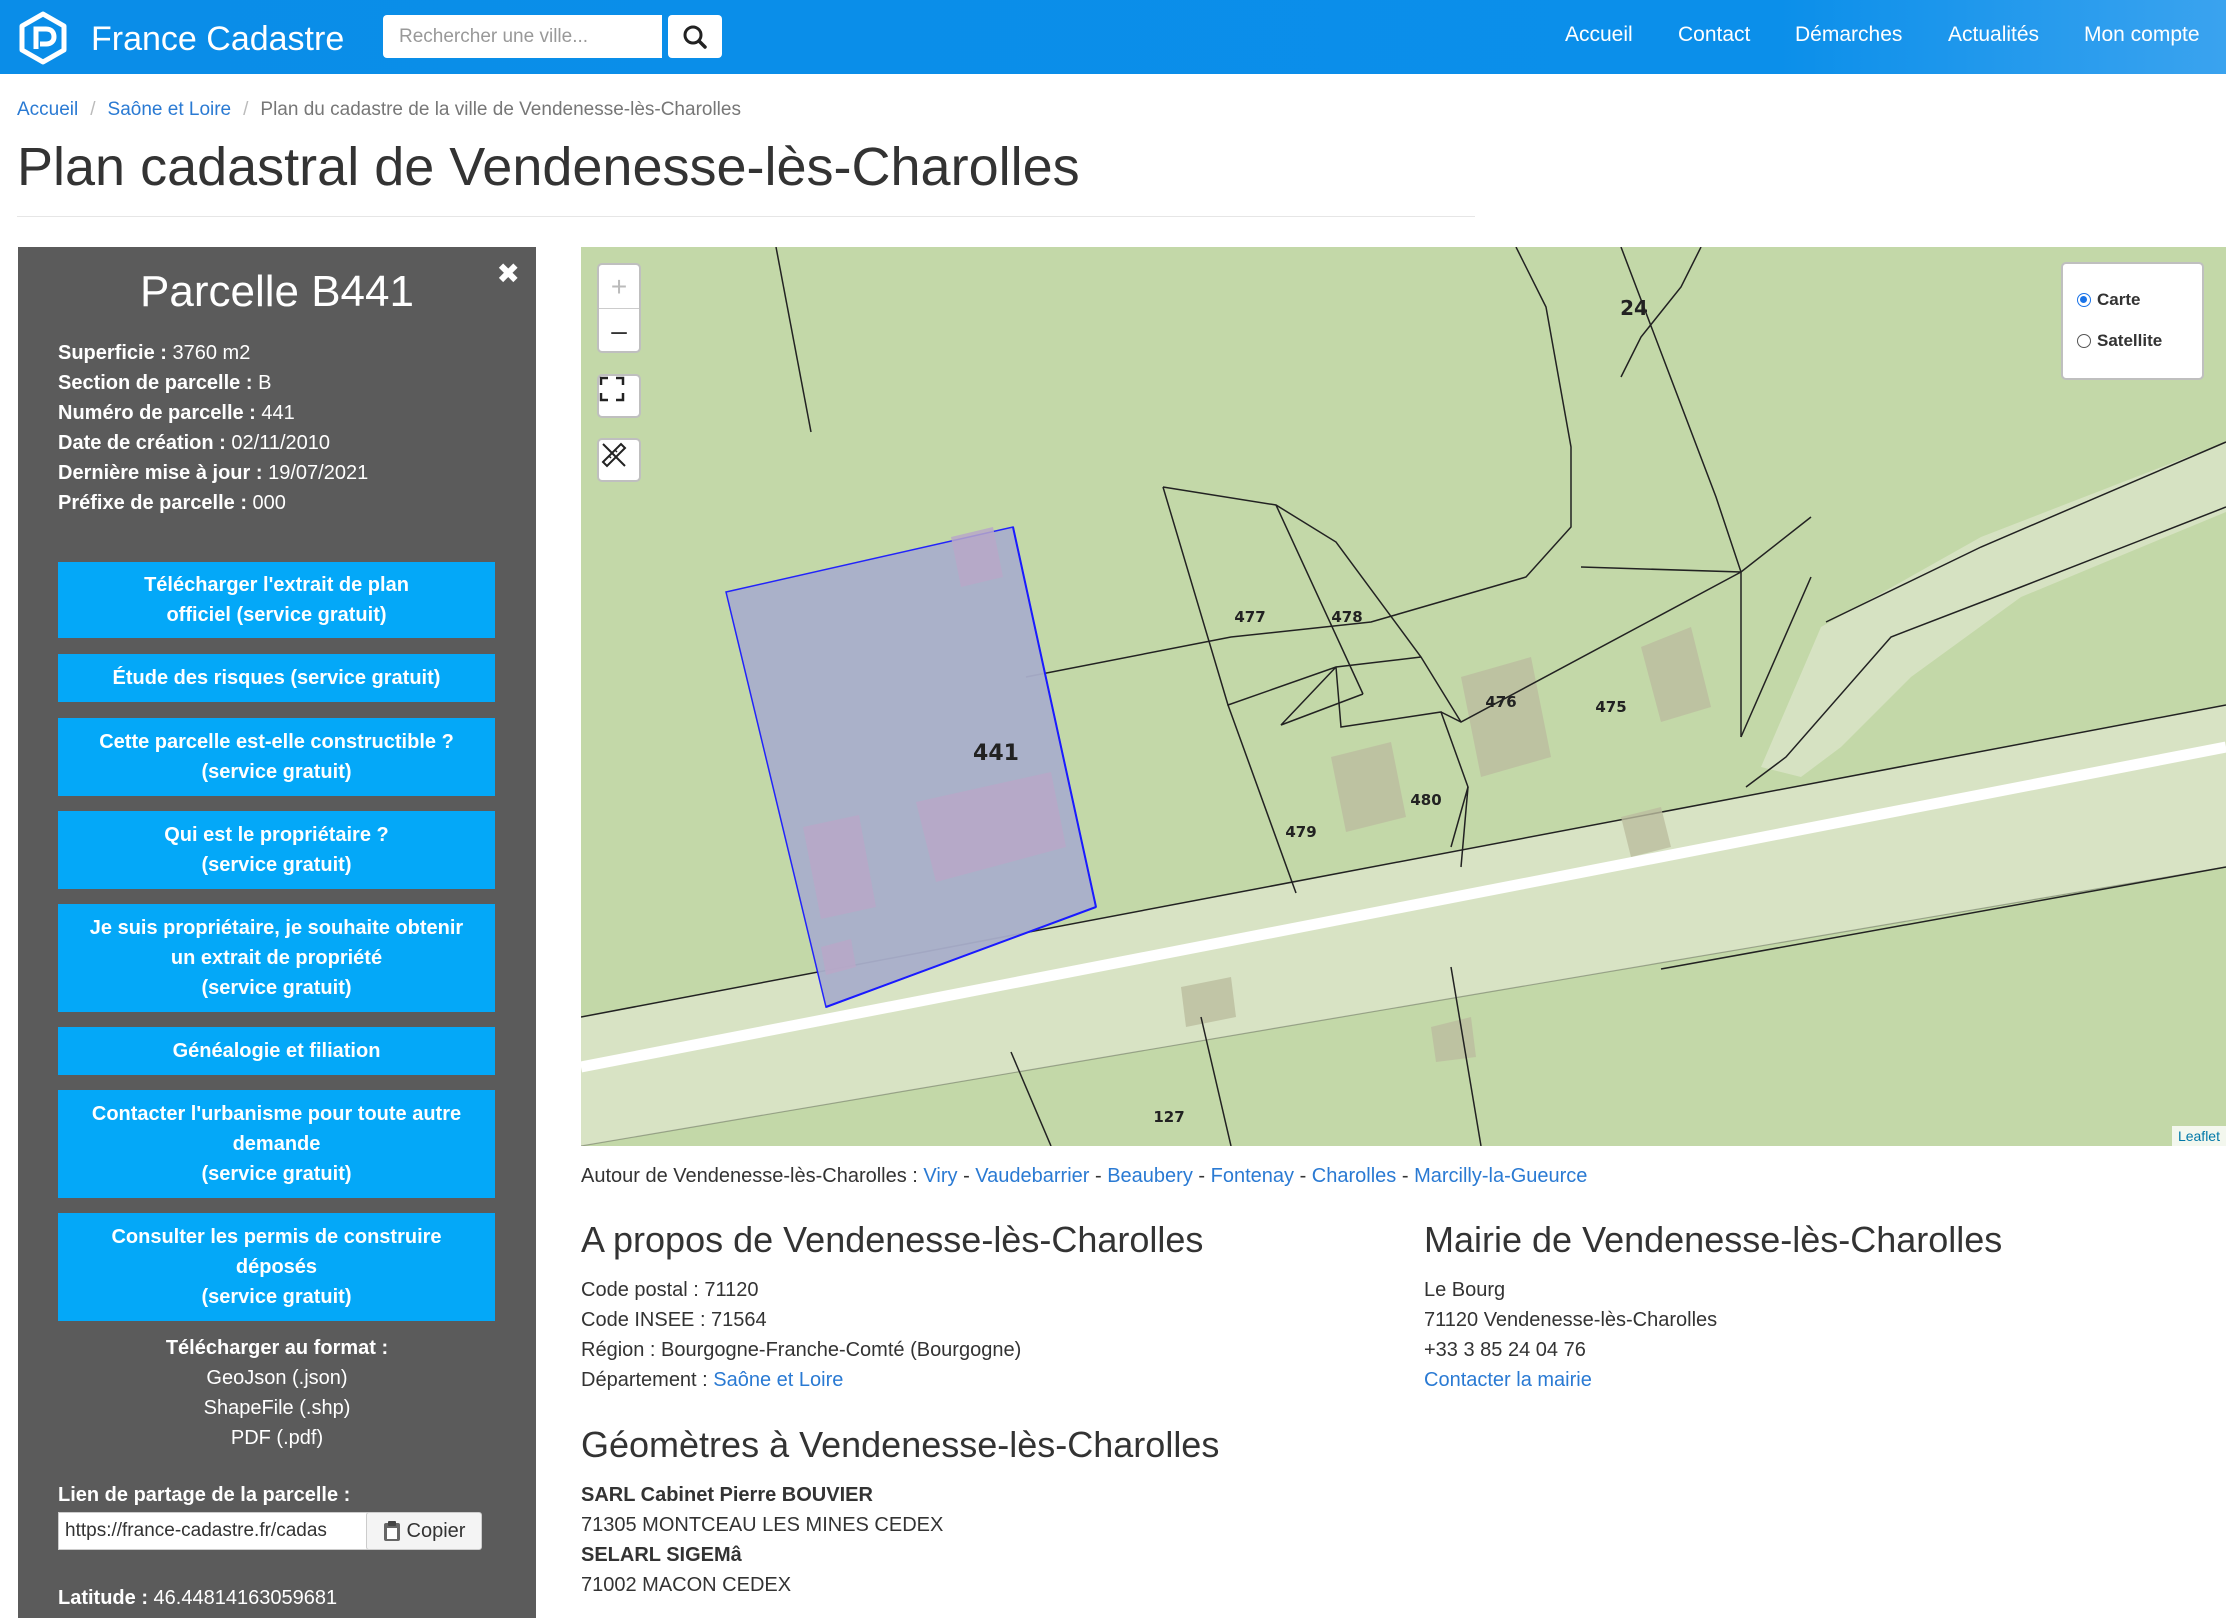 The image size is (2226, 1618). What do you see at coordinates (391, 1531) in the screenshot?
I see `clipboard-icon` at bounding box center [391, 1531].